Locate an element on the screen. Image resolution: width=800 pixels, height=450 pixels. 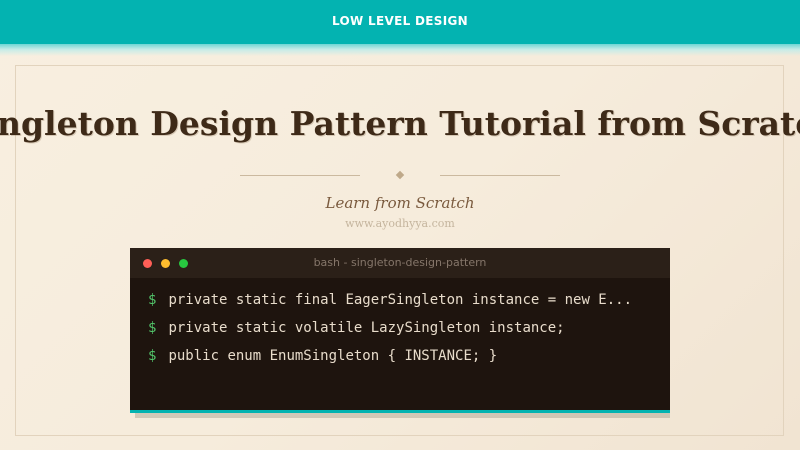
banner-glow is located at coordinates (400, 50).